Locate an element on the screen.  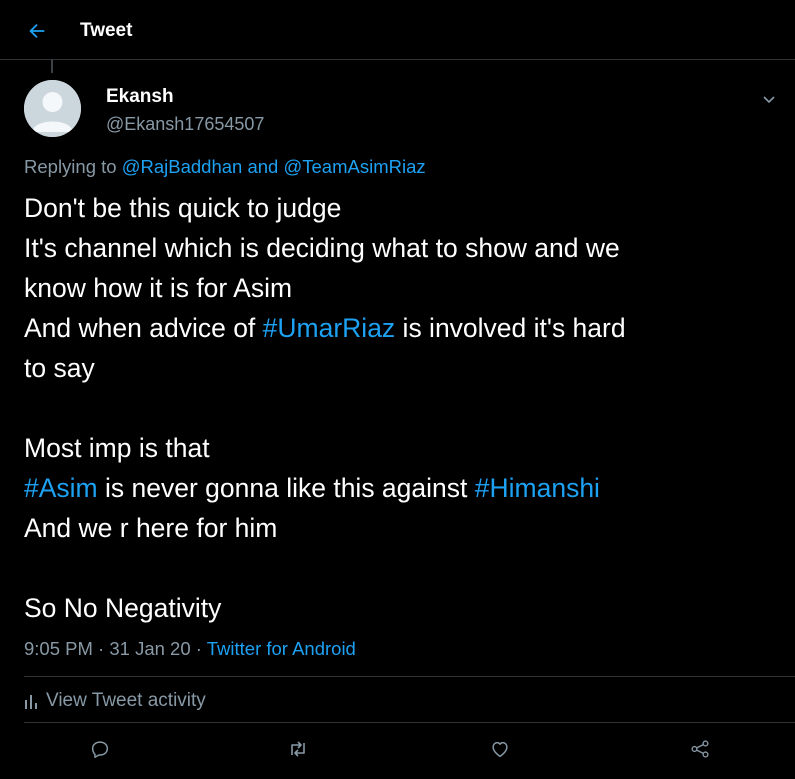
share-button is located at coordinates (700, 749).